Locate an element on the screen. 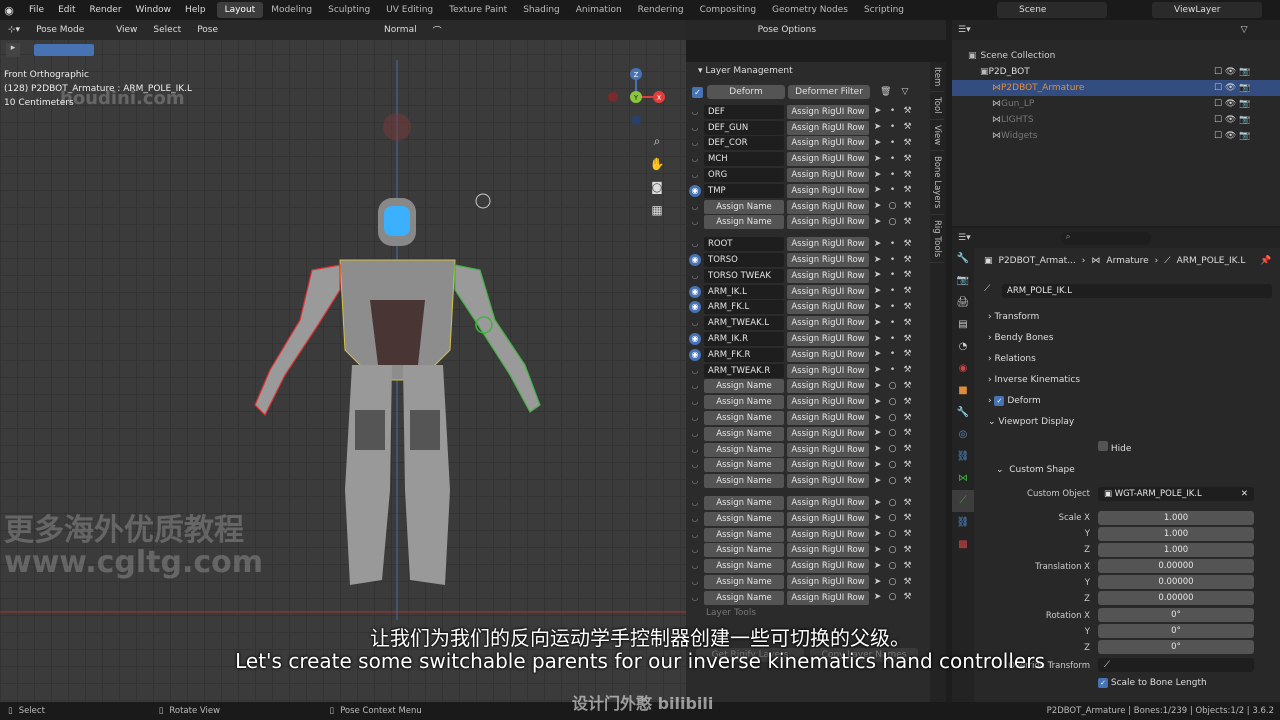 The image size is (1280, 720). selection-mode-icons is located at coordinates (64, 50).